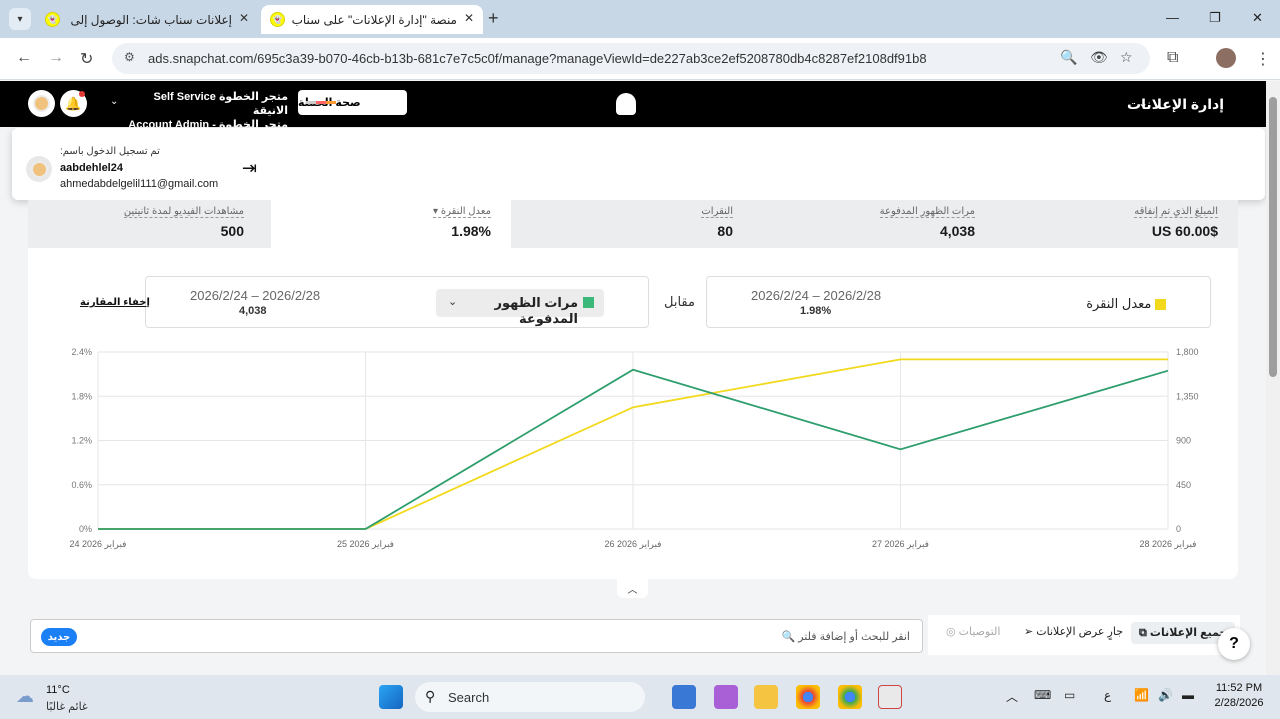 This screenshot has width=1280, height=719. What do you see at coordinates (816, 295) in the screenshot?
I see `primary-dates: 2026/2/24 – 2026/2/28` at bounding box center [816, 295].